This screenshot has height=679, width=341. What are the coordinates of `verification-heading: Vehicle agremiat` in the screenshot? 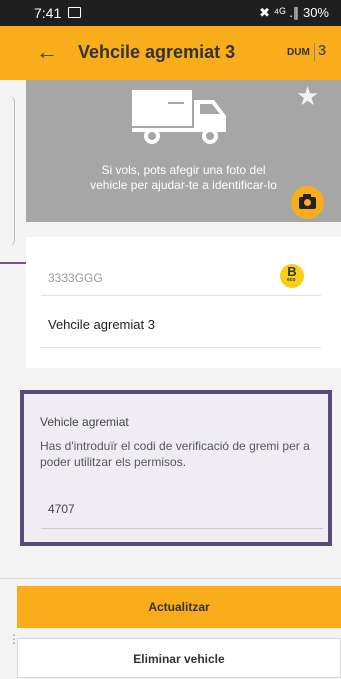 It's located at (84, 422).